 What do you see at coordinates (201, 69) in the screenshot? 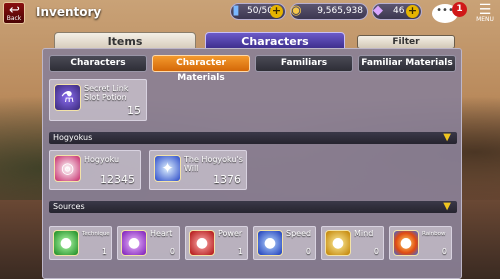
I see `subtab-character-materials: Character Materials` at bounding box center [201, 69].